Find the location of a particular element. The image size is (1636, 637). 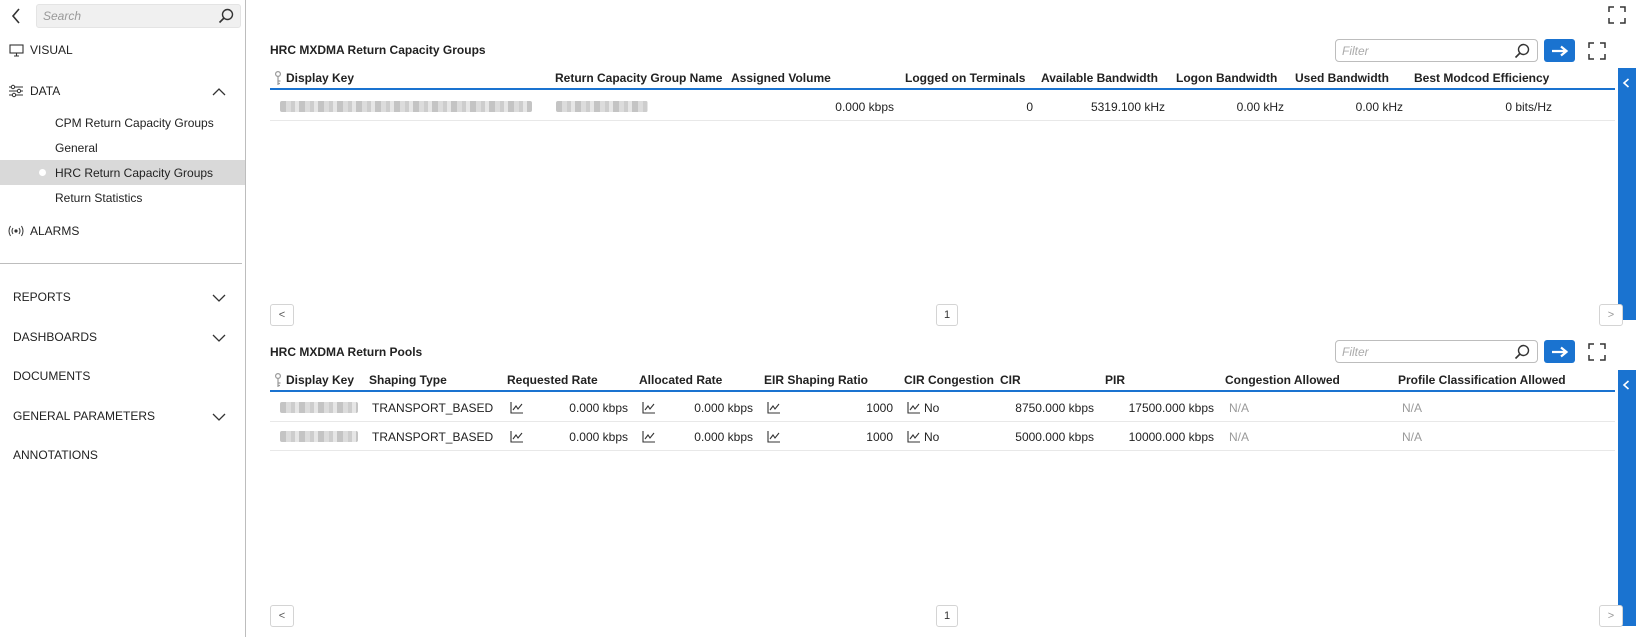

nav-alarms: ALARMS is located at coordinates (123, 231).